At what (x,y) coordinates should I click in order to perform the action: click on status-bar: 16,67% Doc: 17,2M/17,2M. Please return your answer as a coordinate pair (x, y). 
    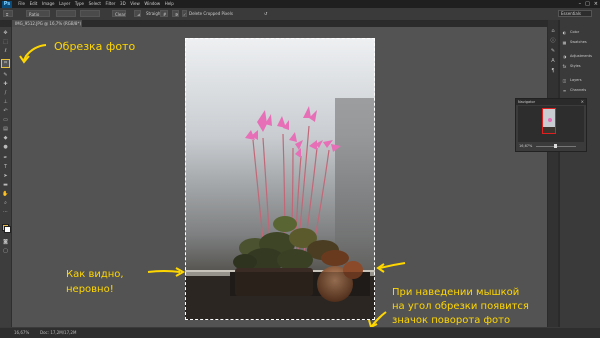
    Looking at the image, I should click on (300, 332).